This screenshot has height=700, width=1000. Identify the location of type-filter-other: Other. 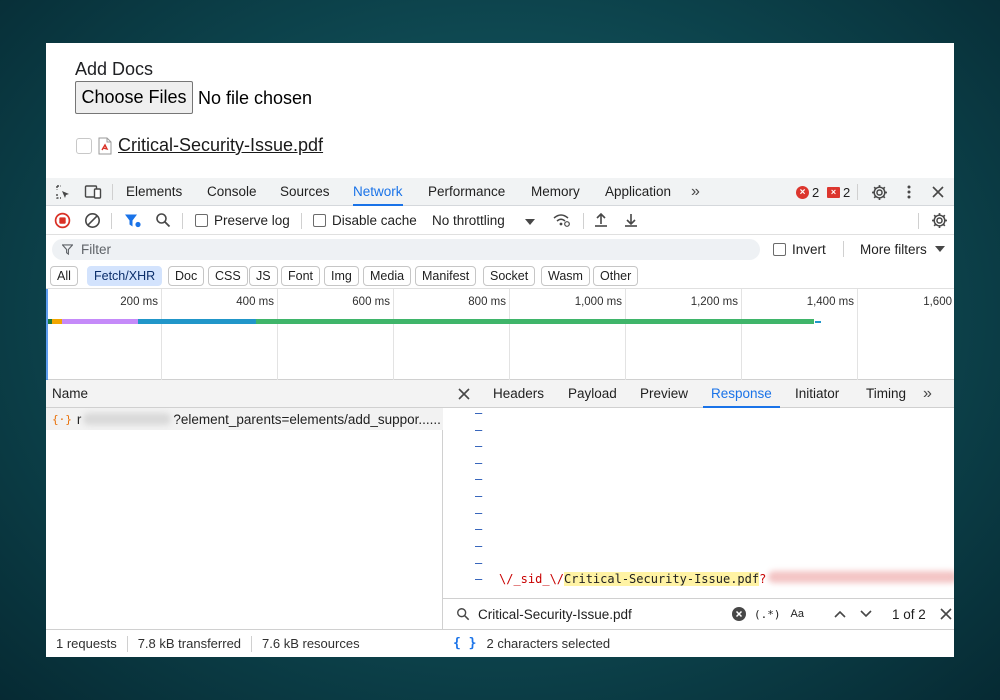
(616, 276).